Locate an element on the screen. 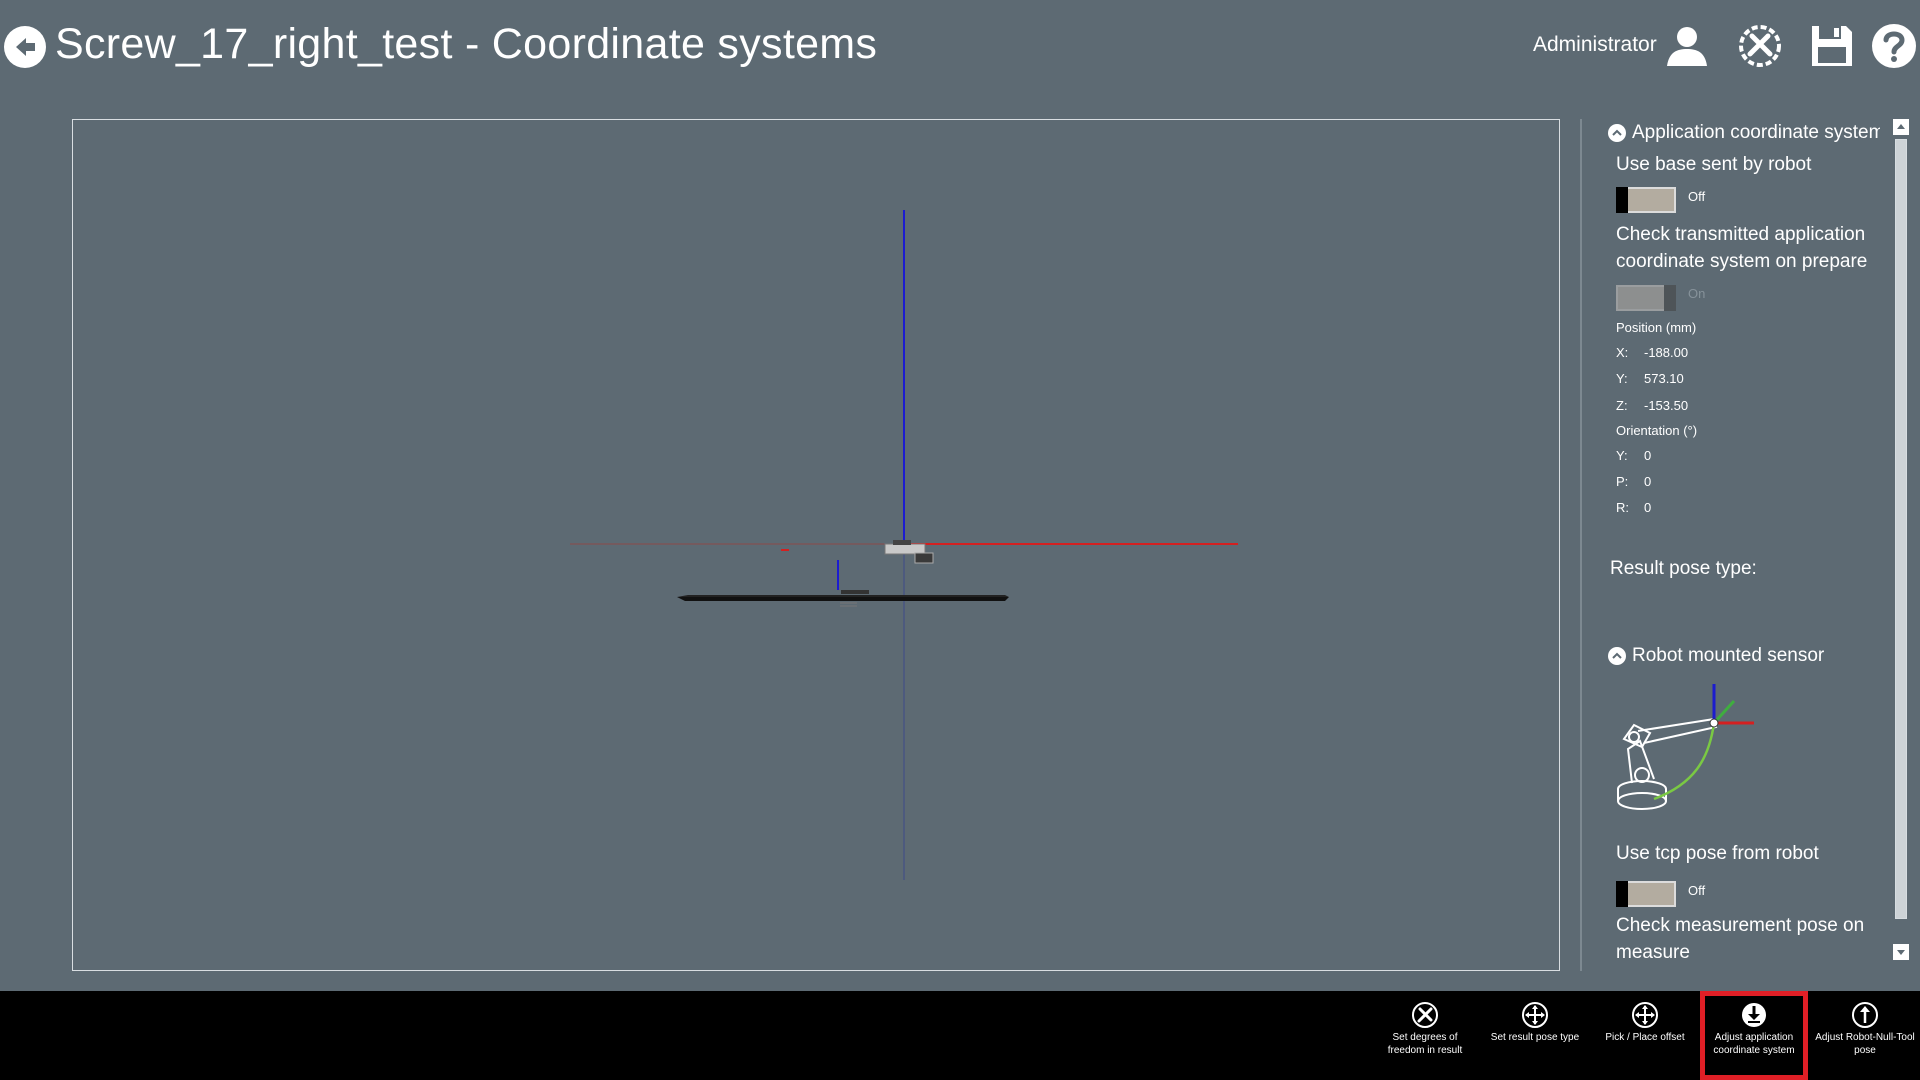 The image size is (1920, 1080). help-icon is located at coordinates (1894, 46).